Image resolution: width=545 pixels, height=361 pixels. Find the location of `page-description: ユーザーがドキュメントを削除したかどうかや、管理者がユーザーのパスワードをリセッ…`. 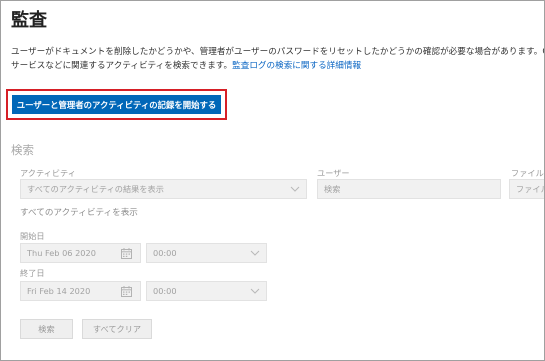

page-description: ユーザーがドキュメントを削除したかどうかや、管理者がユーザーのパスワードをリセッ… is located at coordinates (278, 59).